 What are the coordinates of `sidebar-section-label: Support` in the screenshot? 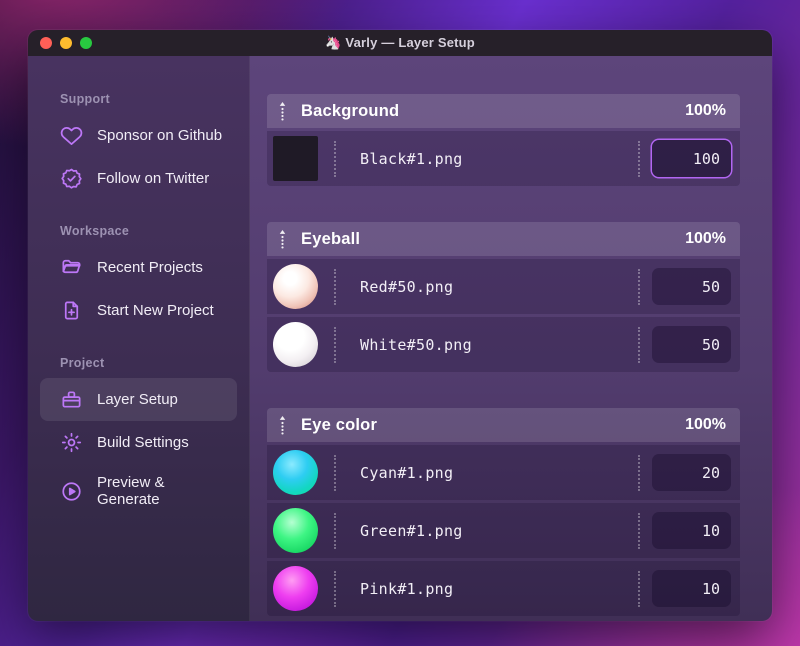 It's located at (85, 99).